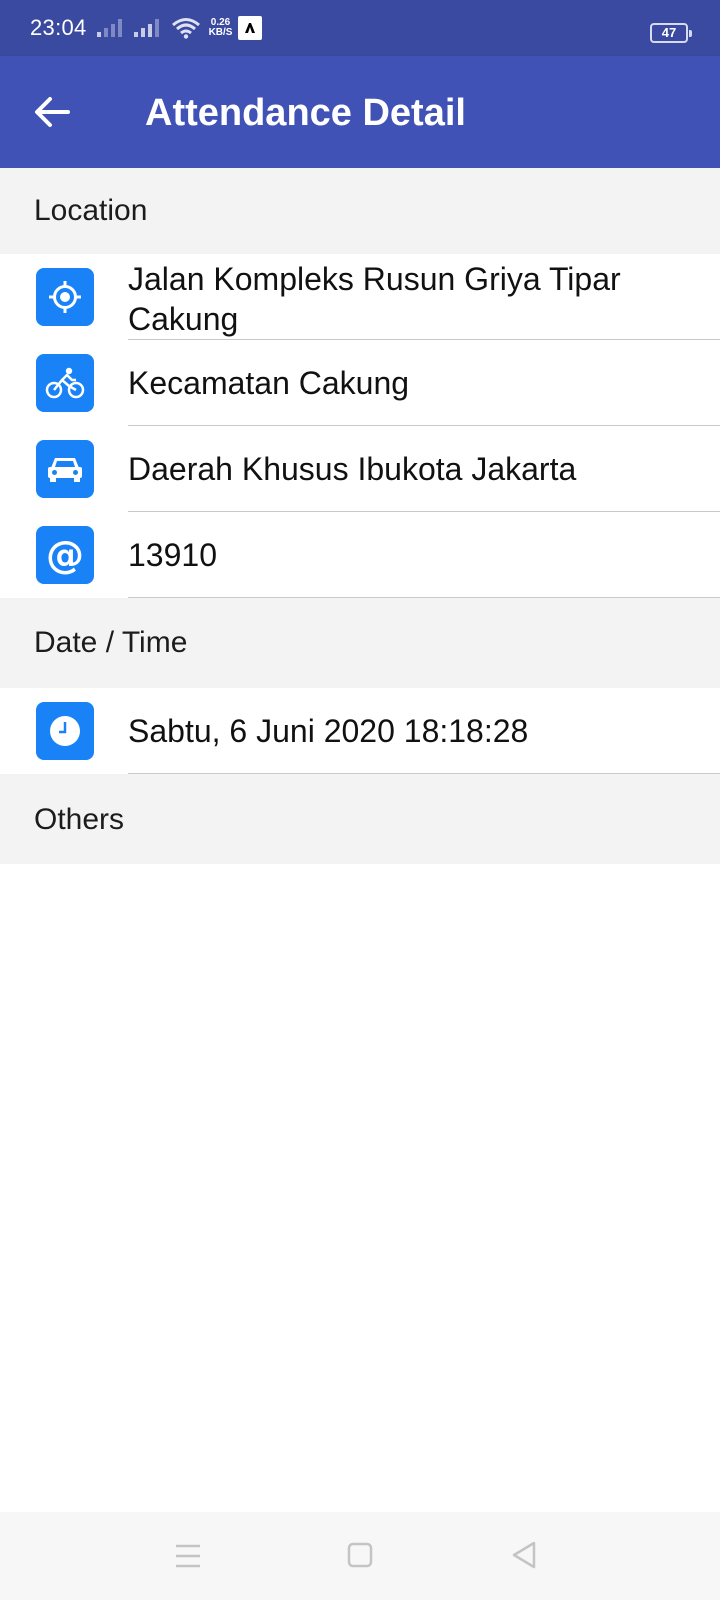 This screenshot has height=1600, width=720. I want to click on arrow-back-icon, so click(52, 112).